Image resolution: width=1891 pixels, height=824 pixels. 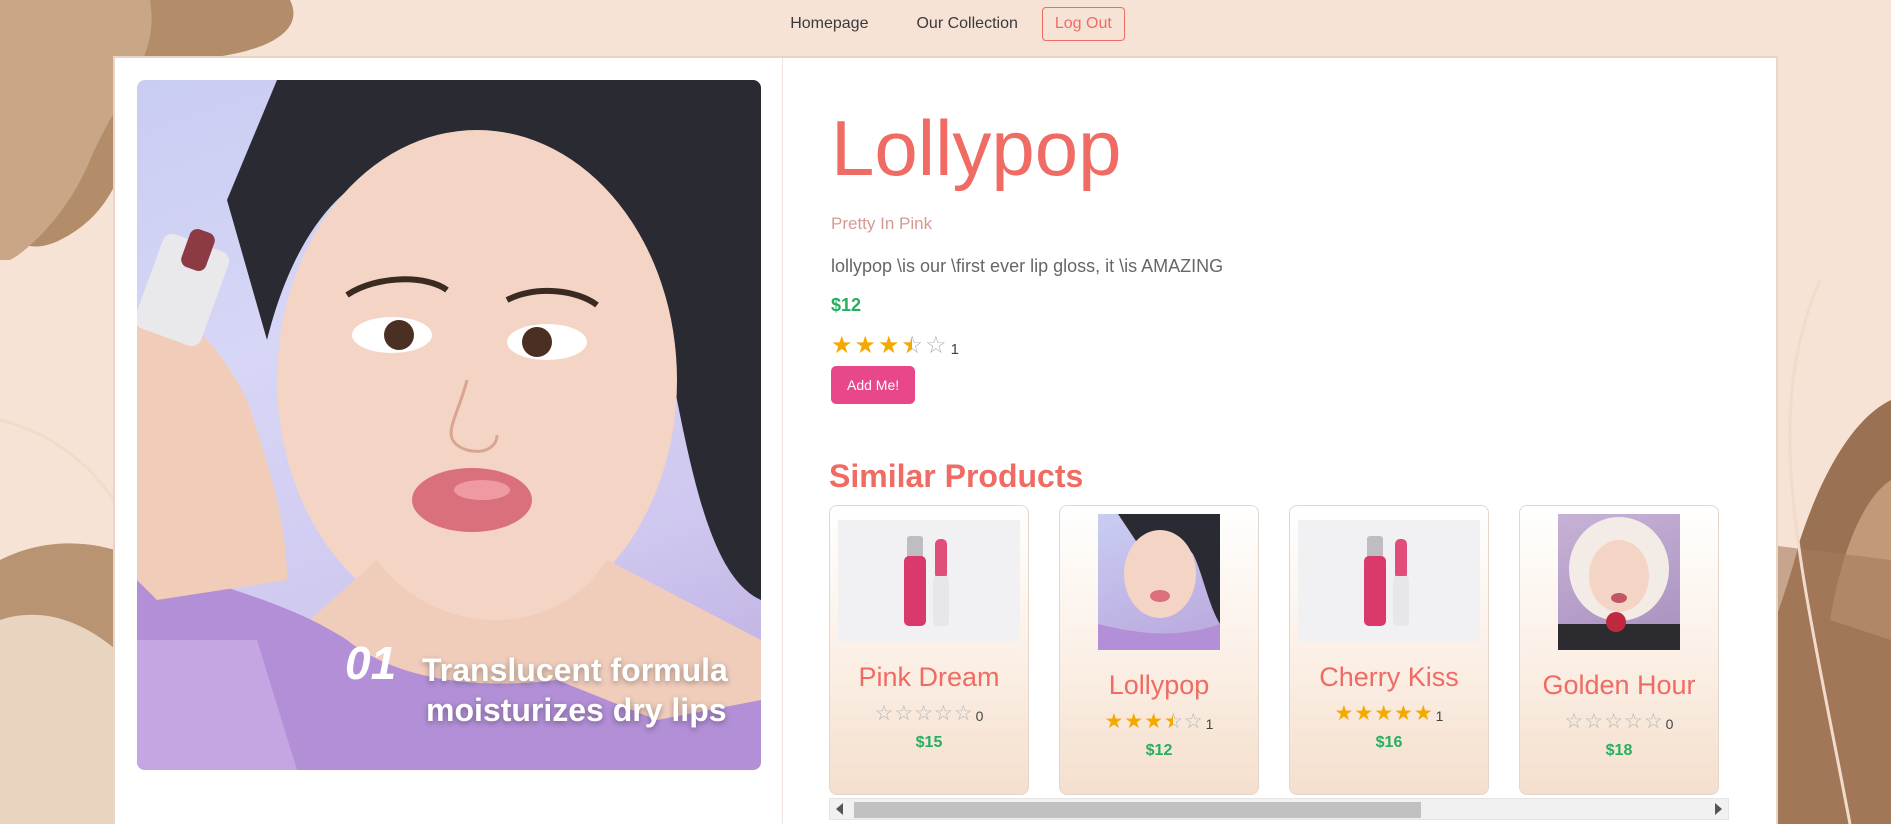 I want to click on hero-caption-line-1: Translucent formula, so click(x=575, y=670).